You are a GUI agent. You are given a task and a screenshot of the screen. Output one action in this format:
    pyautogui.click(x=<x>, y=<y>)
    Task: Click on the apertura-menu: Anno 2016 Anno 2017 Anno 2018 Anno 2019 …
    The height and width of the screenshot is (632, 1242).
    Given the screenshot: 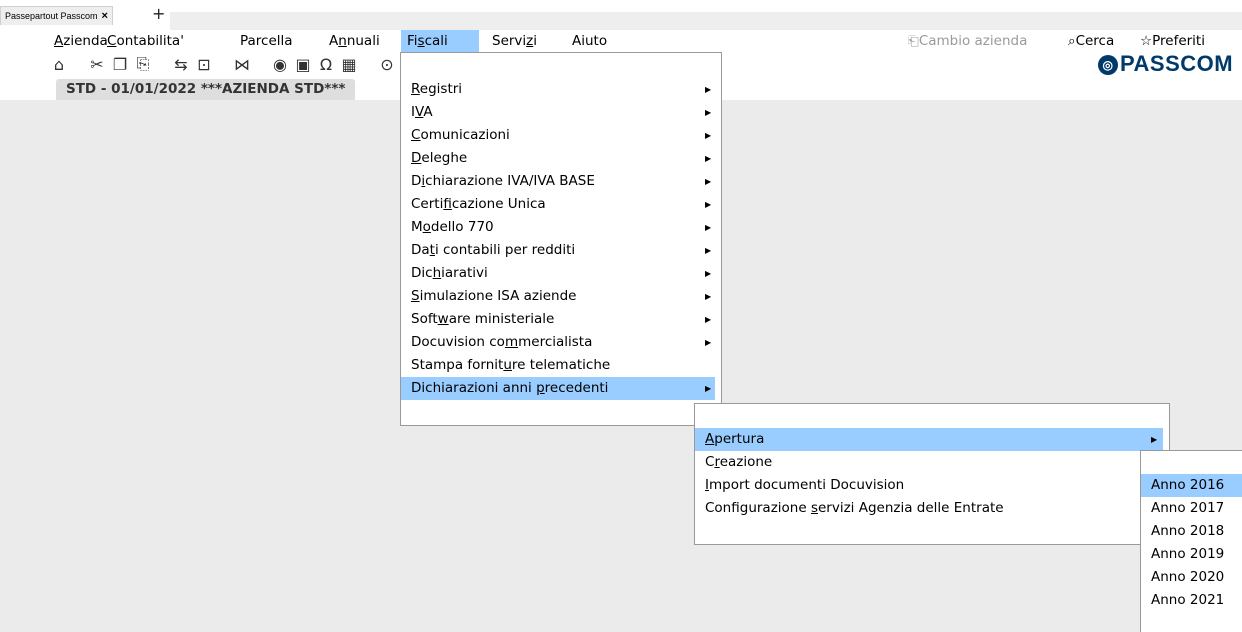 What is the action you would take?
    pyautogui.click(x=1191, y=541)
    